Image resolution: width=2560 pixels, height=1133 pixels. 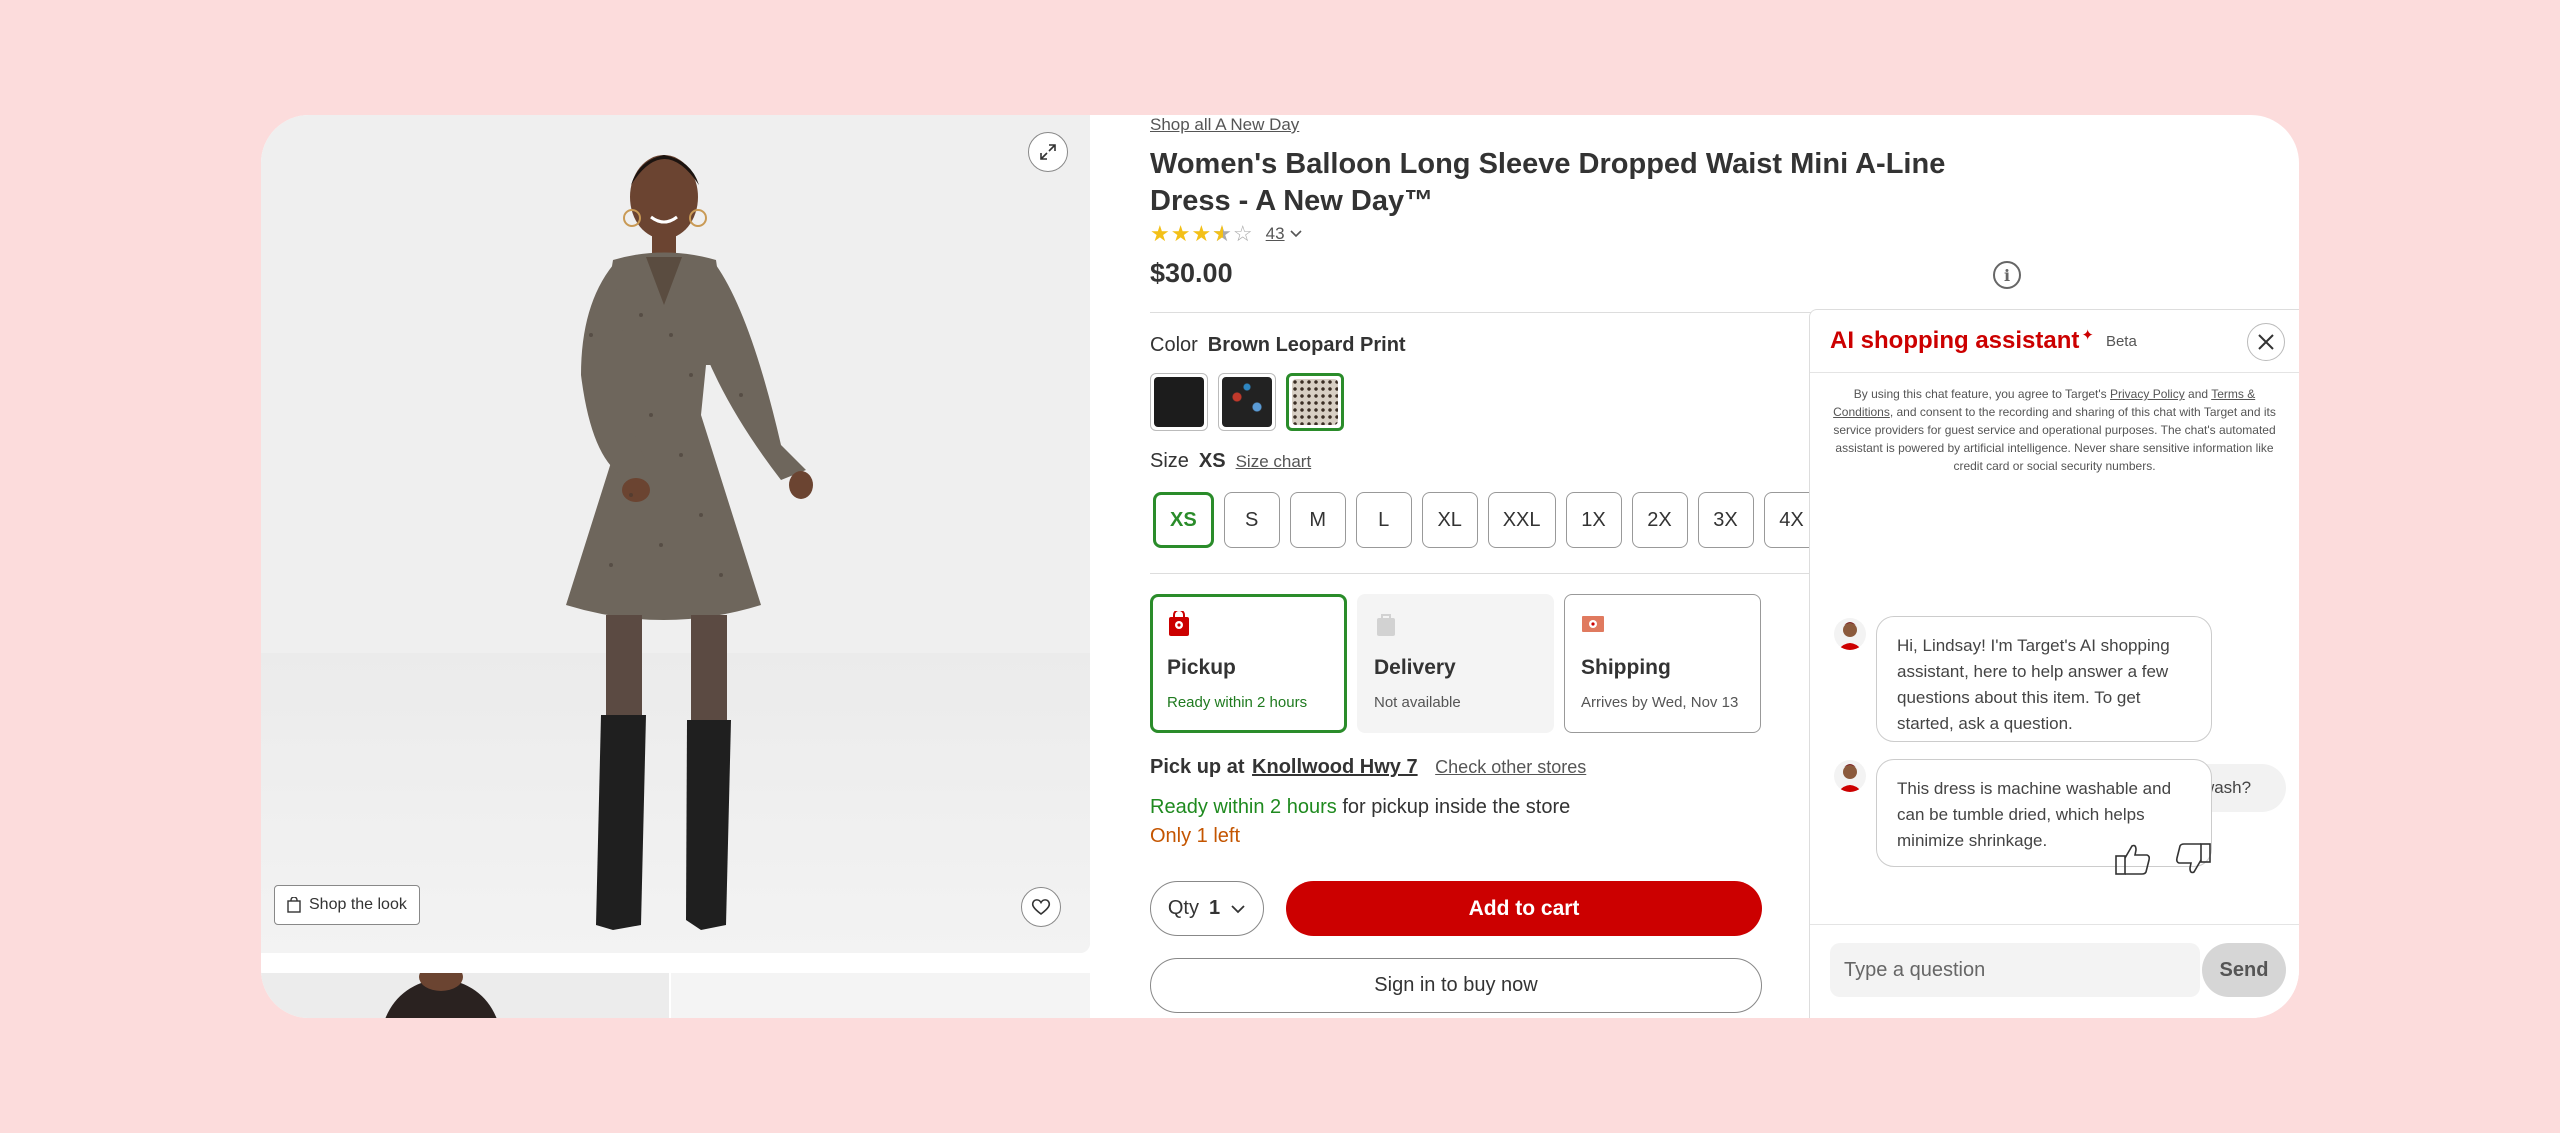 I want to click on expand-image-button, so click(x=1048, y=152).